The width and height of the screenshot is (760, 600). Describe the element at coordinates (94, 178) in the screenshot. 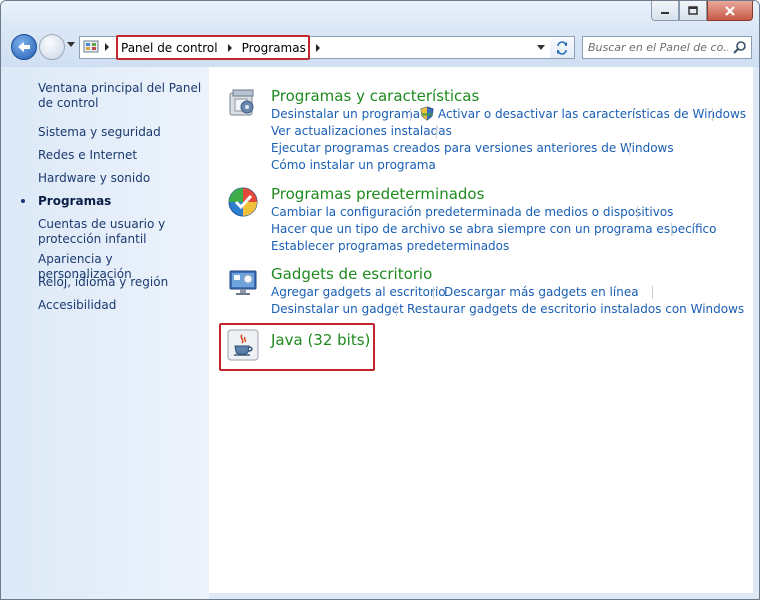

I see `sidebar-item-hardware-sound: Hardware y sonido` at that location.